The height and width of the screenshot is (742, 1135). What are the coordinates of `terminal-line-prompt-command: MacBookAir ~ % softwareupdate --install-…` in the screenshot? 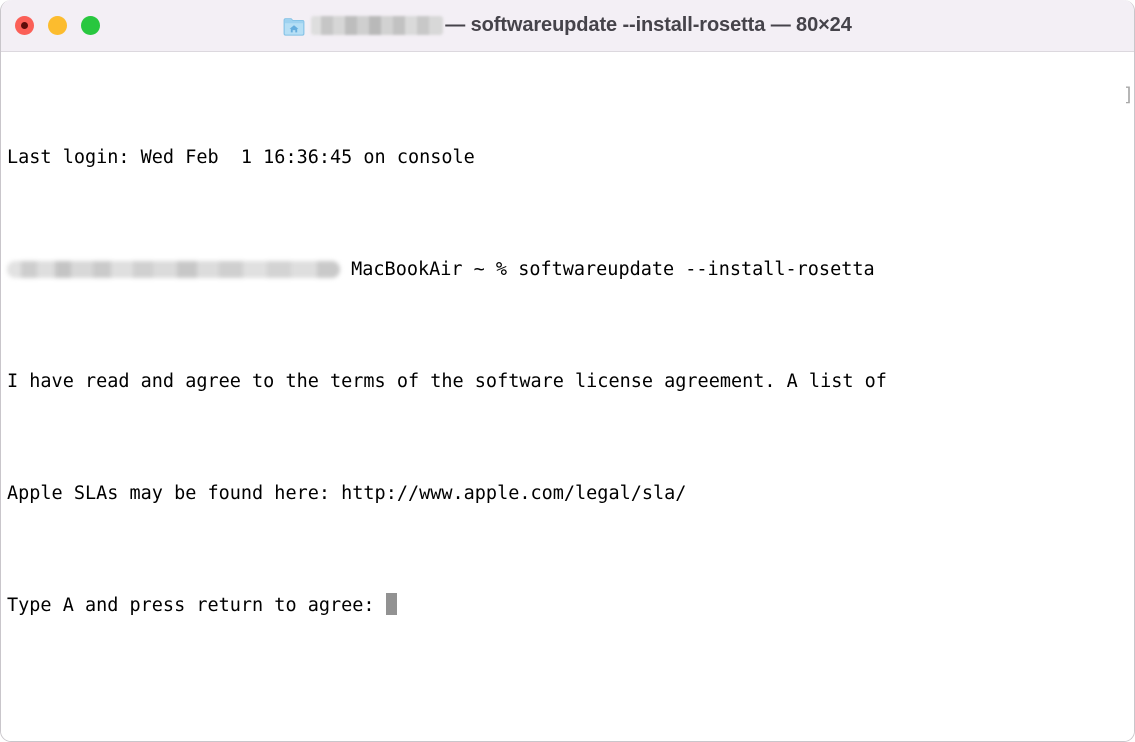 It's located at (570, 270).